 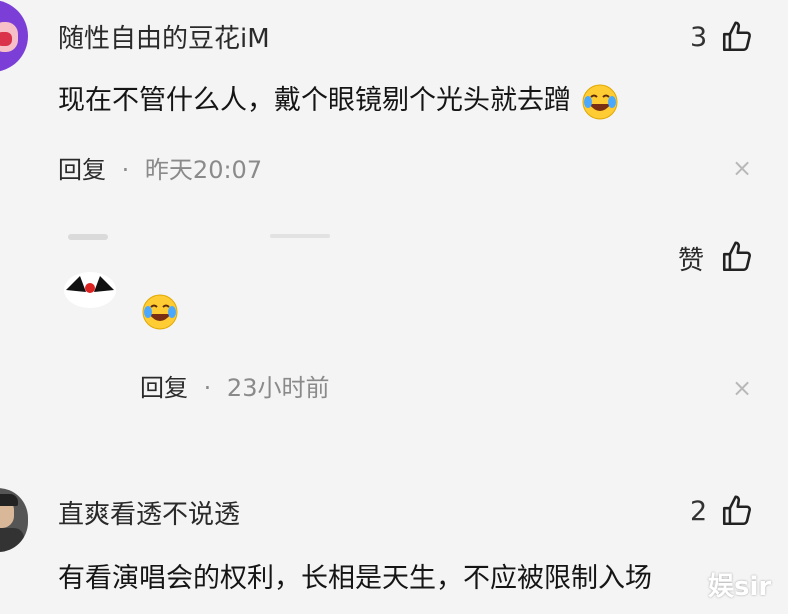 I want to click on username: 直爽看透不说透, so click(x=149, y=512).